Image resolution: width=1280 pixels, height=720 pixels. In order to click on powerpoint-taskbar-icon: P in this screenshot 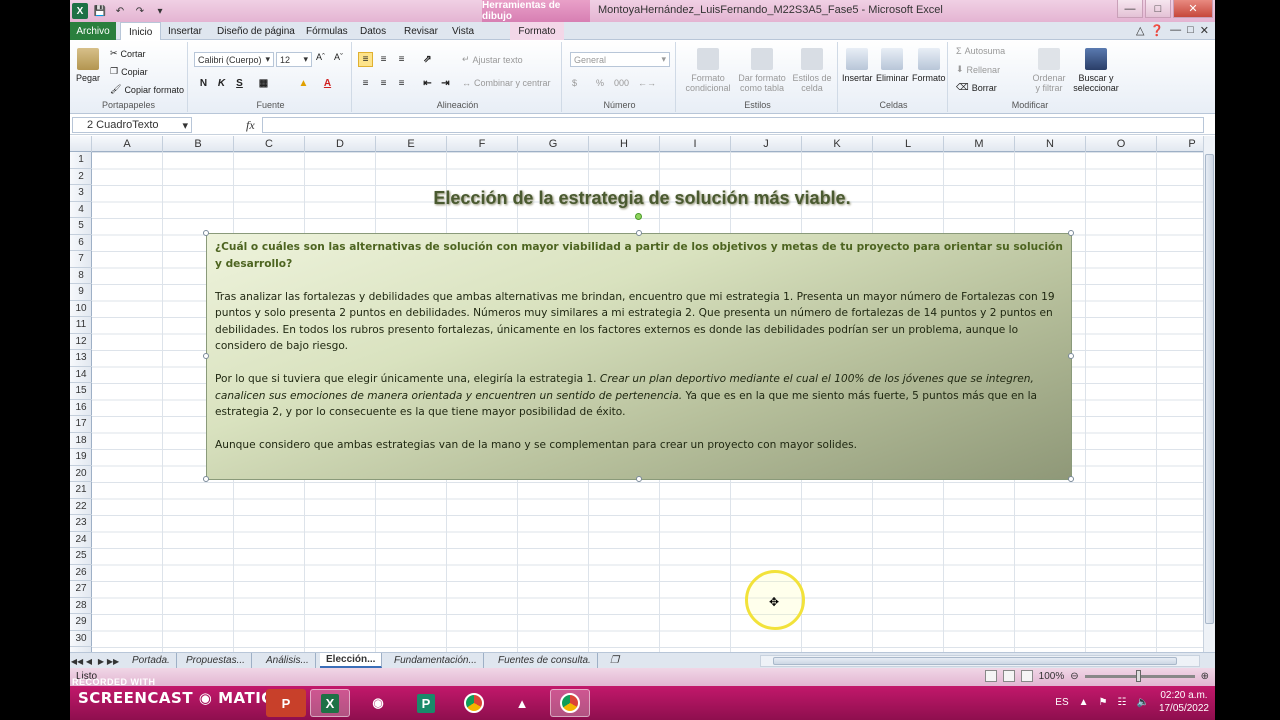, I will do `click(286, 703)`.